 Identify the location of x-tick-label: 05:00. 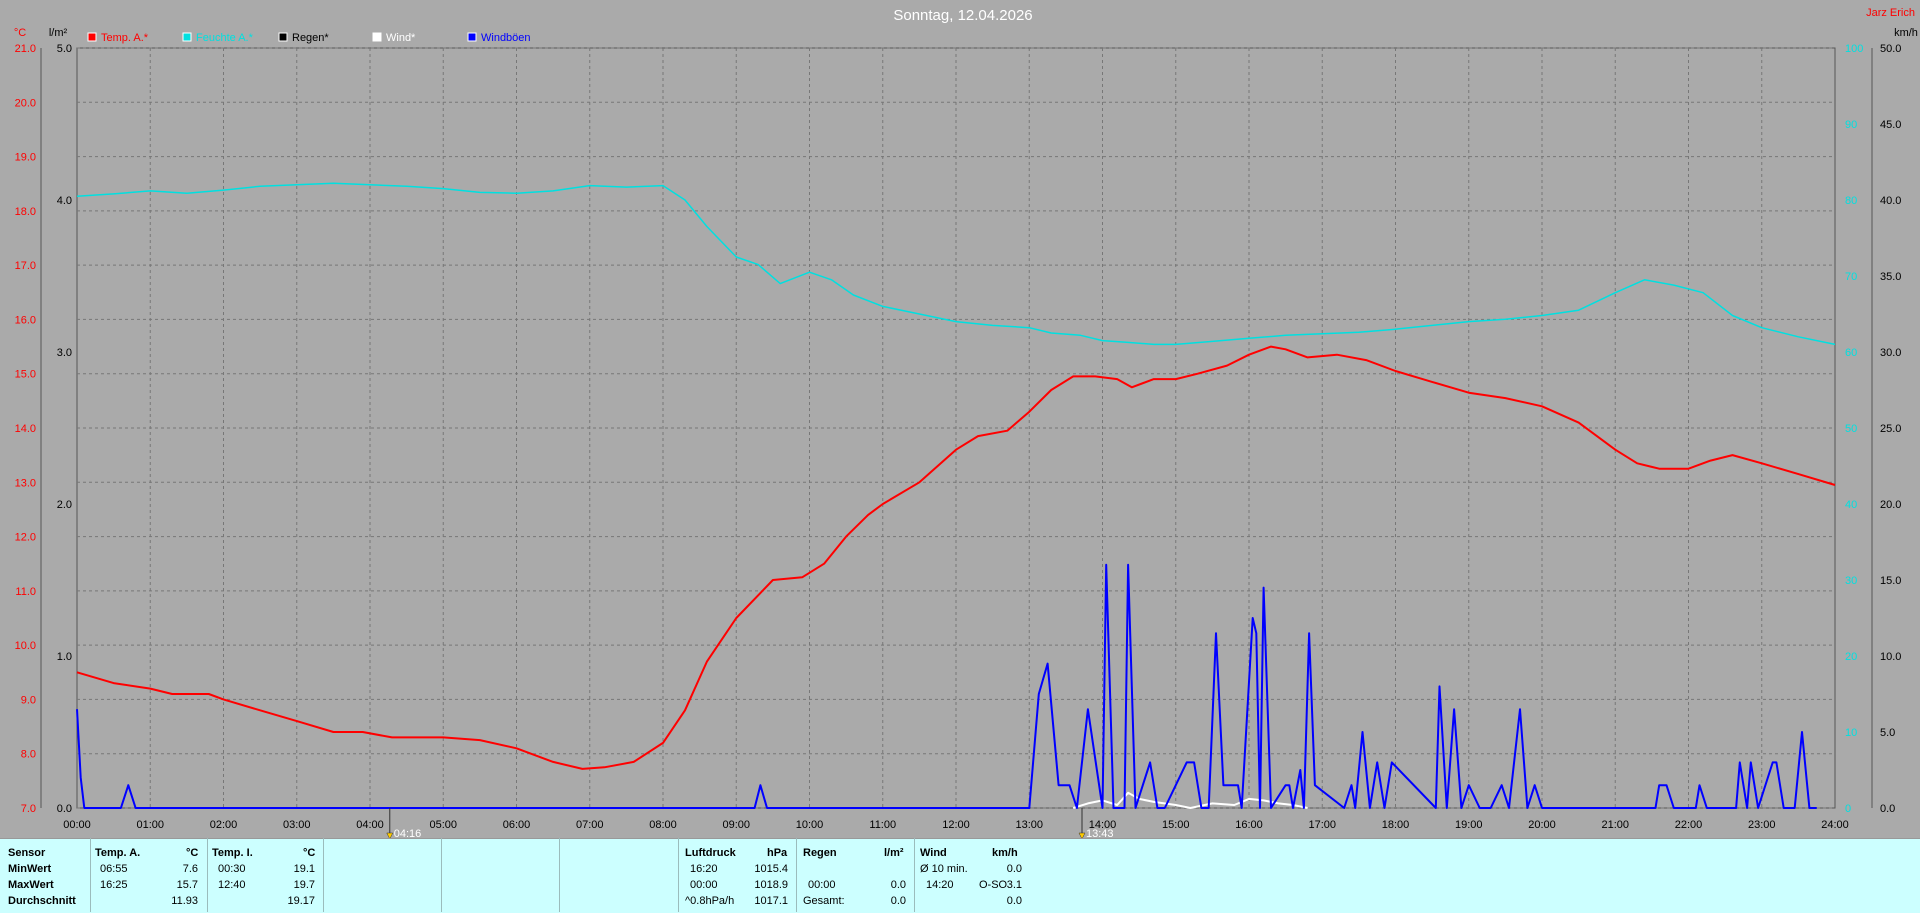
(443, 825).